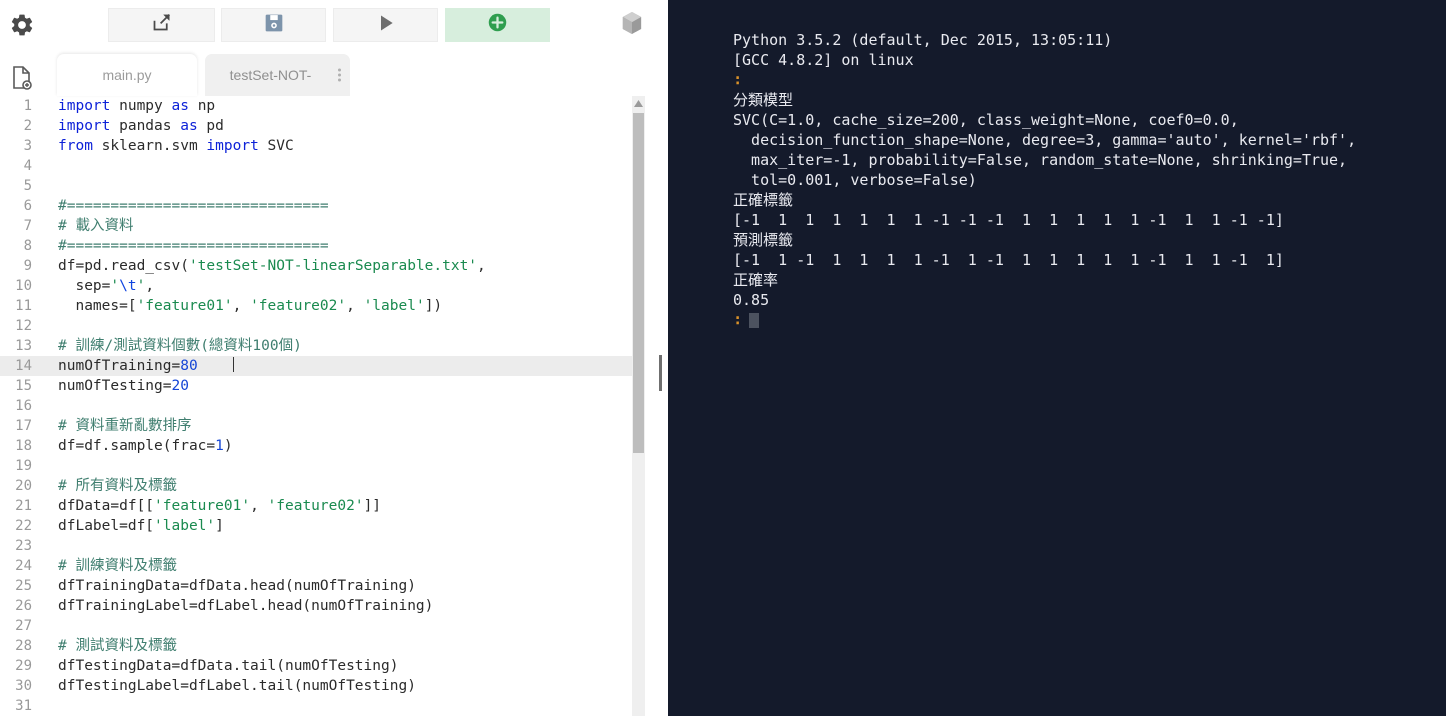 The height and width of the screenshot is (716, 1446). I want to click on code-line: 13 # 訓練/測試資料個數(總資料100個), so click(316, 346).